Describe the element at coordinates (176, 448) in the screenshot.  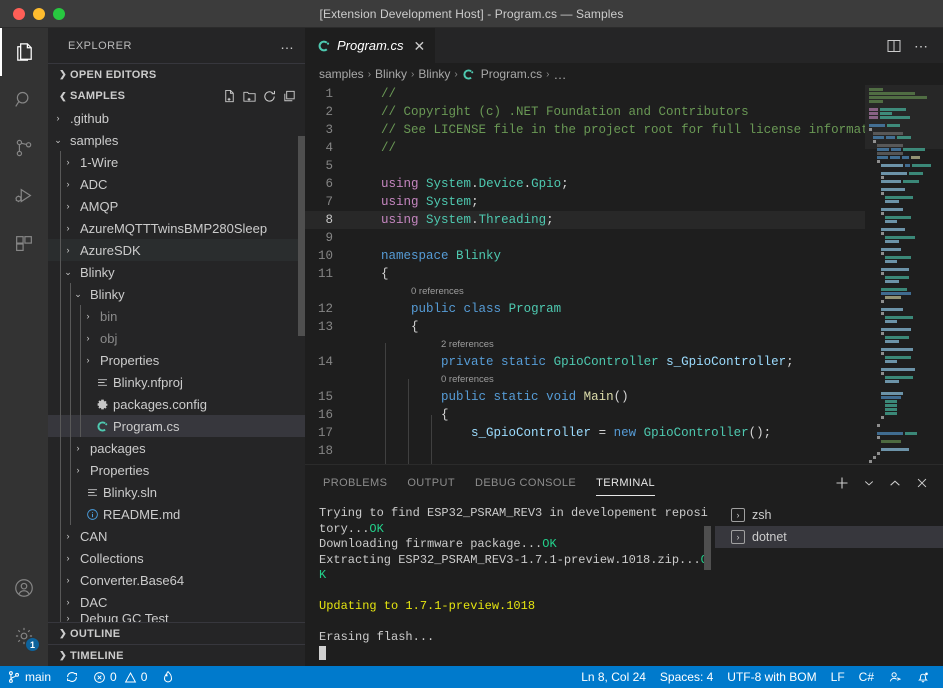
I see `tree-folder-row: › packages` at that location.